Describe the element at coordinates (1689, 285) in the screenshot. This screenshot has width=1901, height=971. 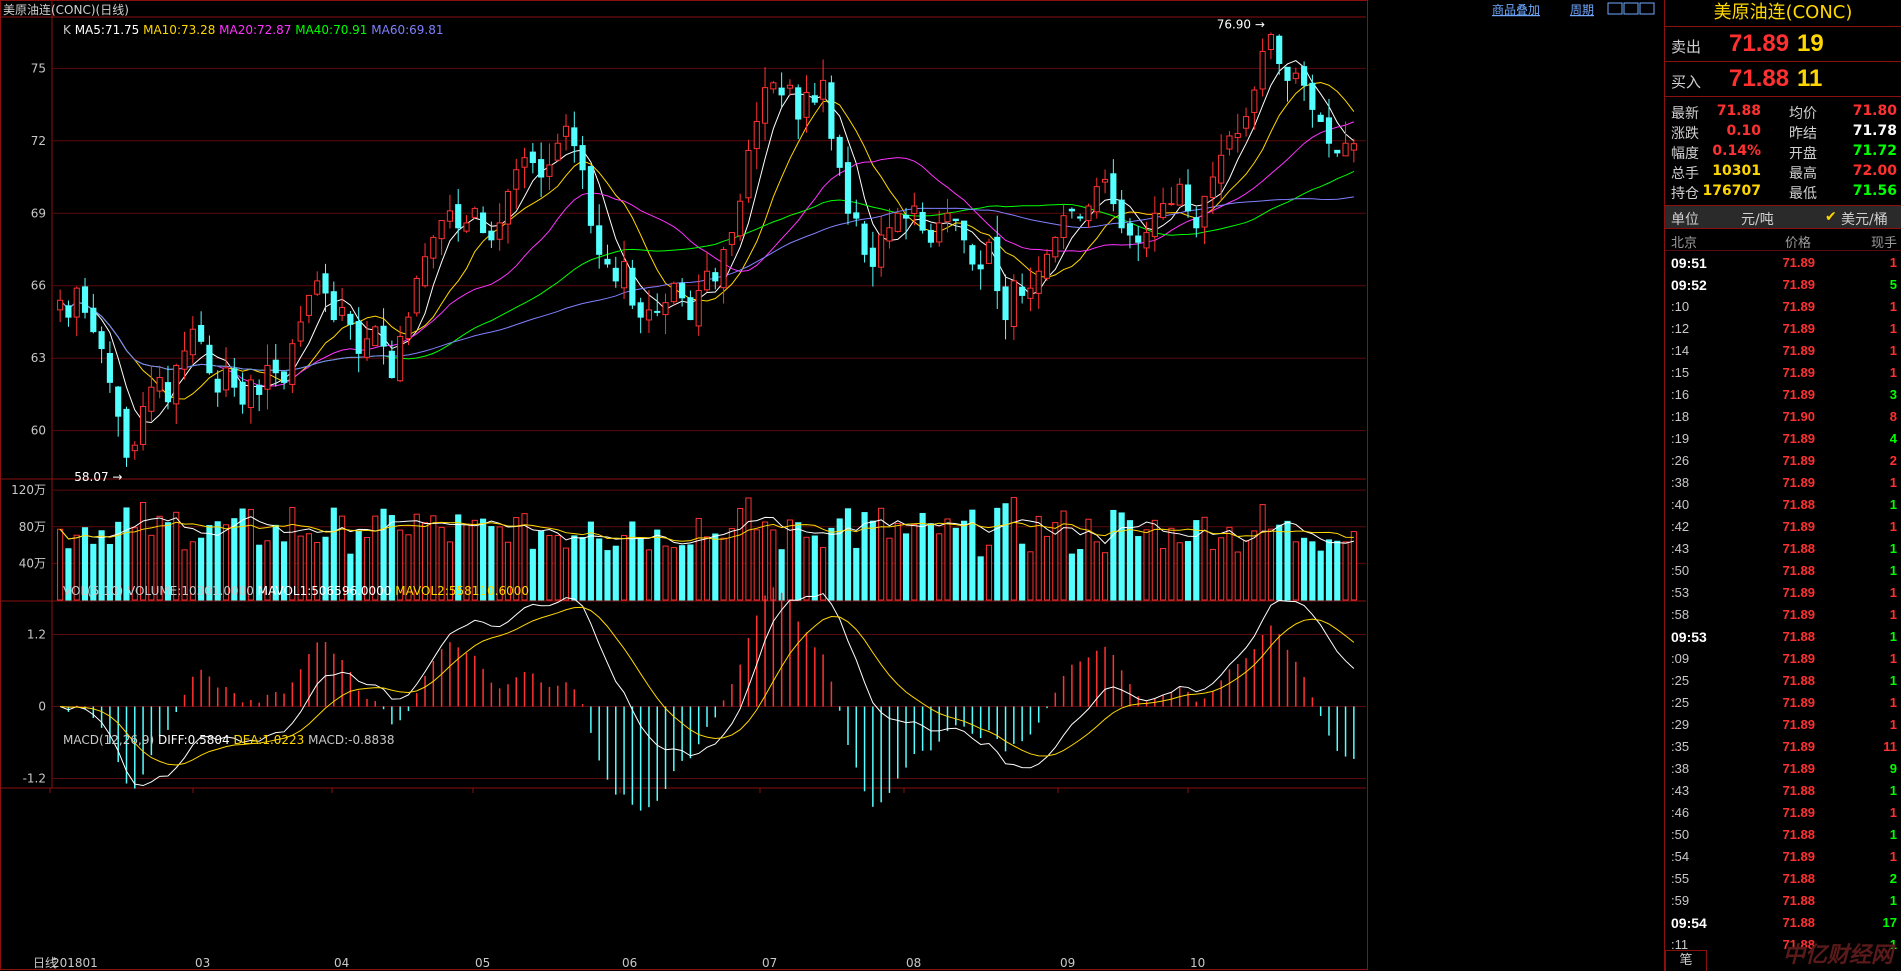
I see `tick-time: 09:52` at that location.